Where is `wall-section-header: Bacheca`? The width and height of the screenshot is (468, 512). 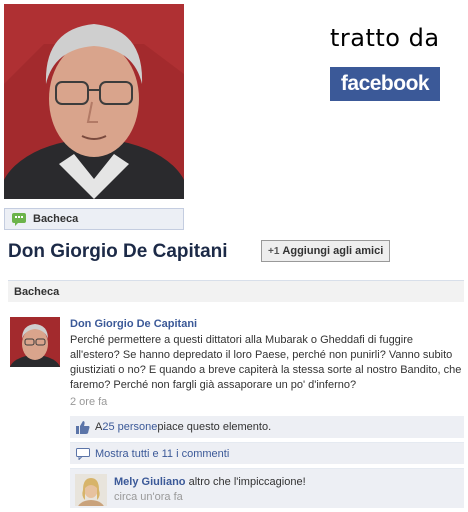
wall-section-header: Bacheca is located at coordinates (236, 291).